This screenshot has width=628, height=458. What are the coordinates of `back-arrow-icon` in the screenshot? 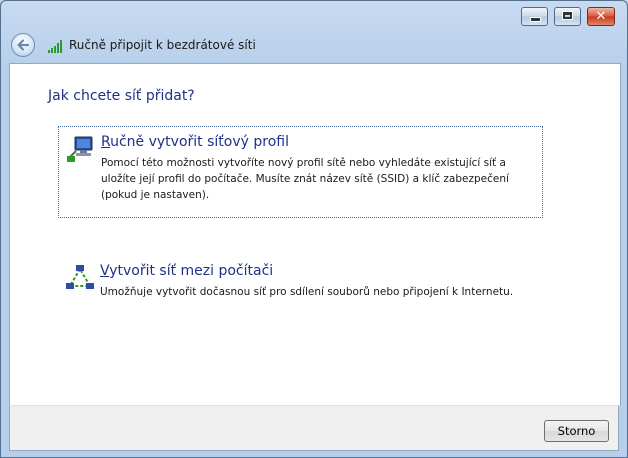 It's located at (23, 45).